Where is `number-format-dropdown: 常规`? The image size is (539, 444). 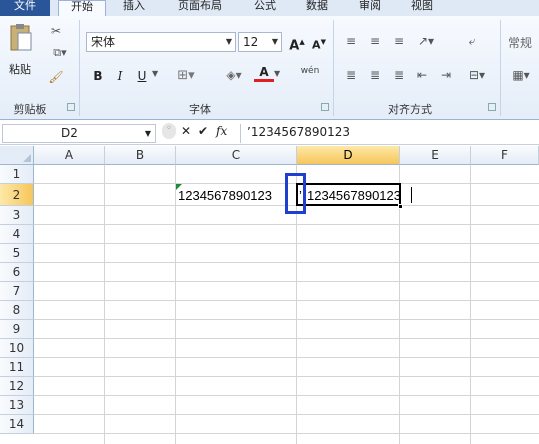 number-format-dropdown: 常规 is located at coordinates (520, 42).